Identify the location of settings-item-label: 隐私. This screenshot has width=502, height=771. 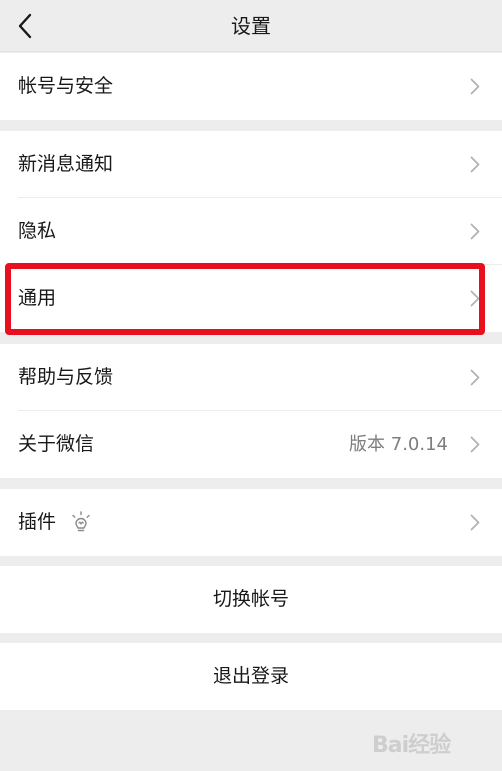
(37, 231).